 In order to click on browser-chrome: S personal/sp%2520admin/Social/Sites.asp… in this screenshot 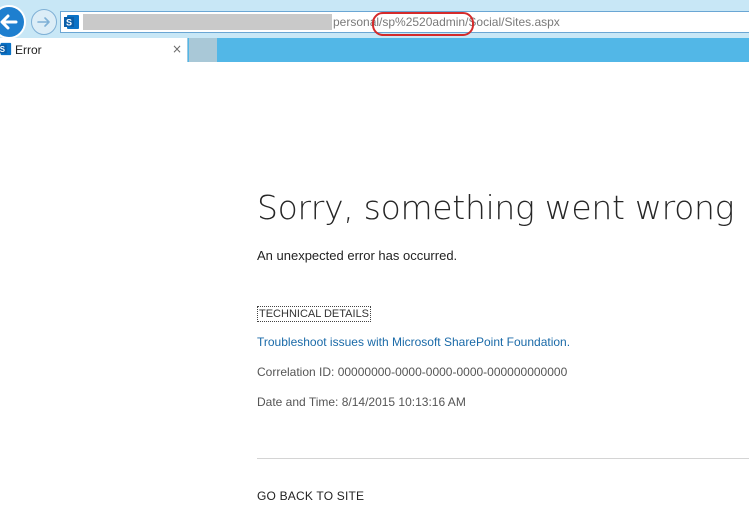, I will do `click(374, 31)`.